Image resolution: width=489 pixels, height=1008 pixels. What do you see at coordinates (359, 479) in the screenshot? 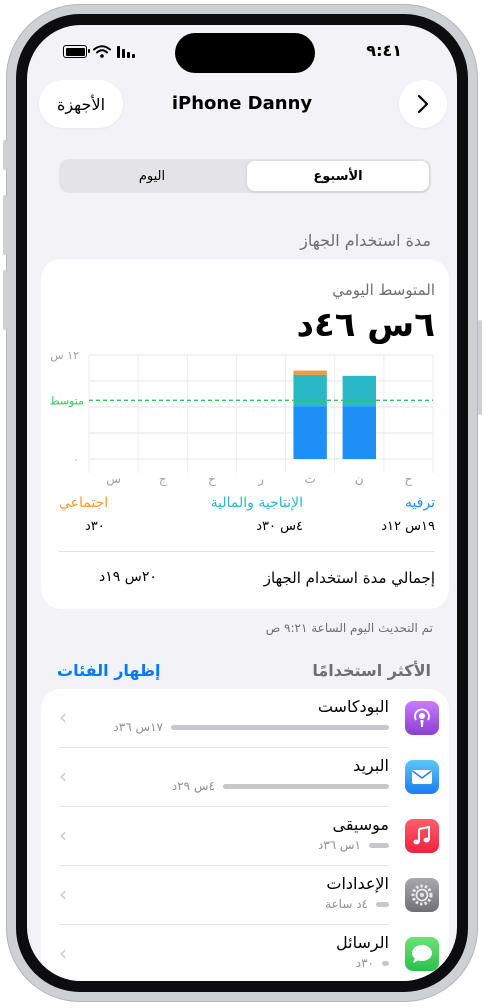
I see `x-tick-label: ن` at bounding box center [359, 479].